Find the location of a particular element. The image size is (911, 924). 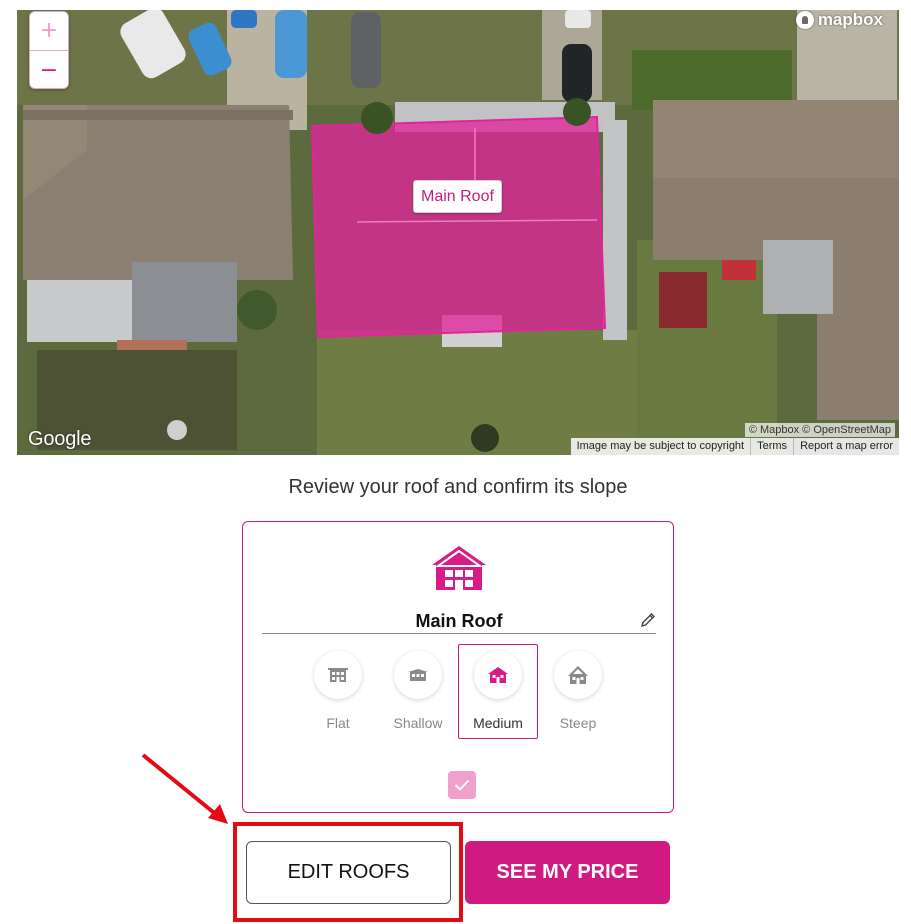

slope-option-medium: Medium is located at coordinates (498, 691).